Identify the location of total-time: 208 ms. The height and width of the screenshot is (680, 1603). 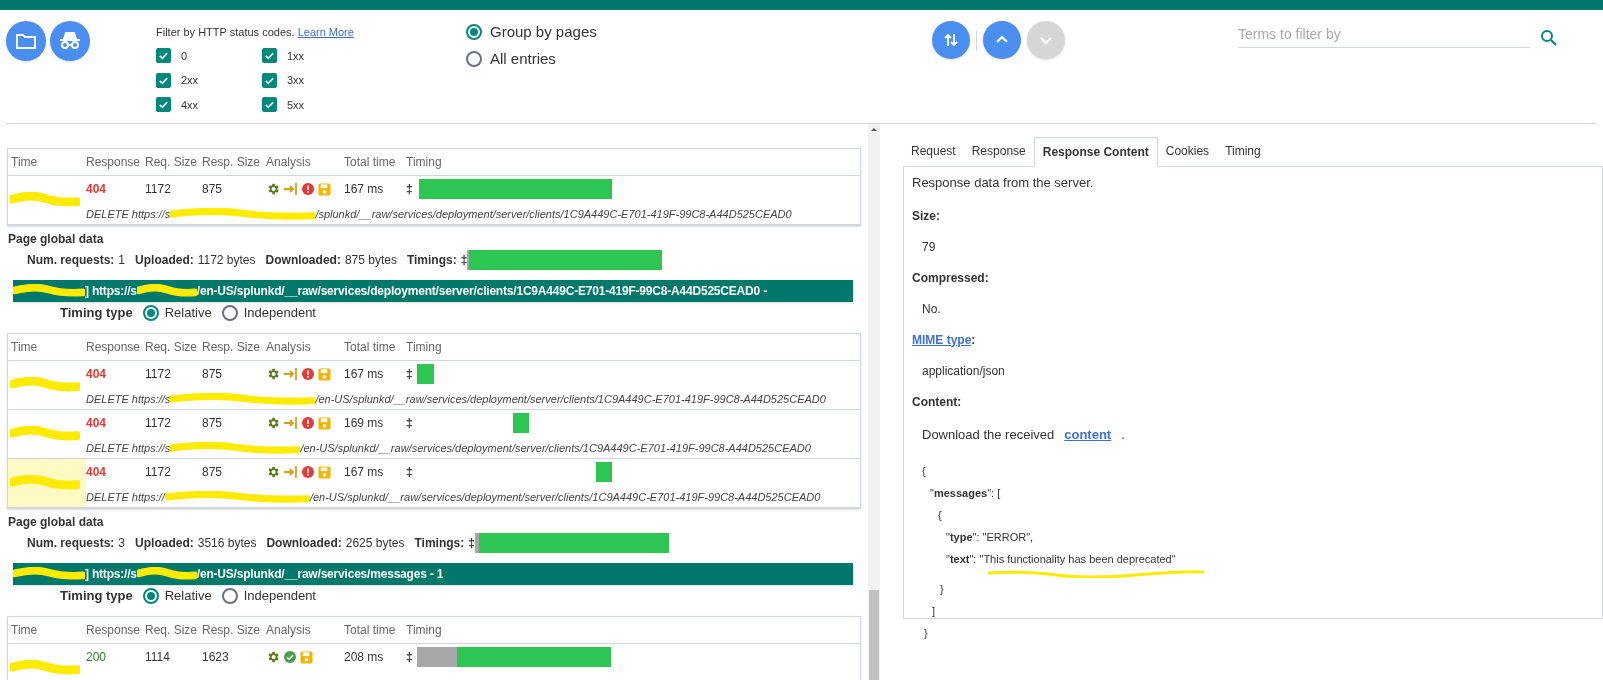
(364, 657).